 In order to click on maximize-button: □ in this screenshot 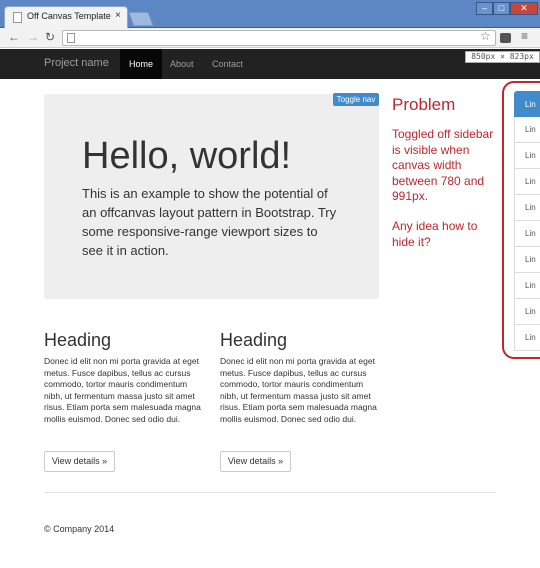, I will do `click(501, 8)`.